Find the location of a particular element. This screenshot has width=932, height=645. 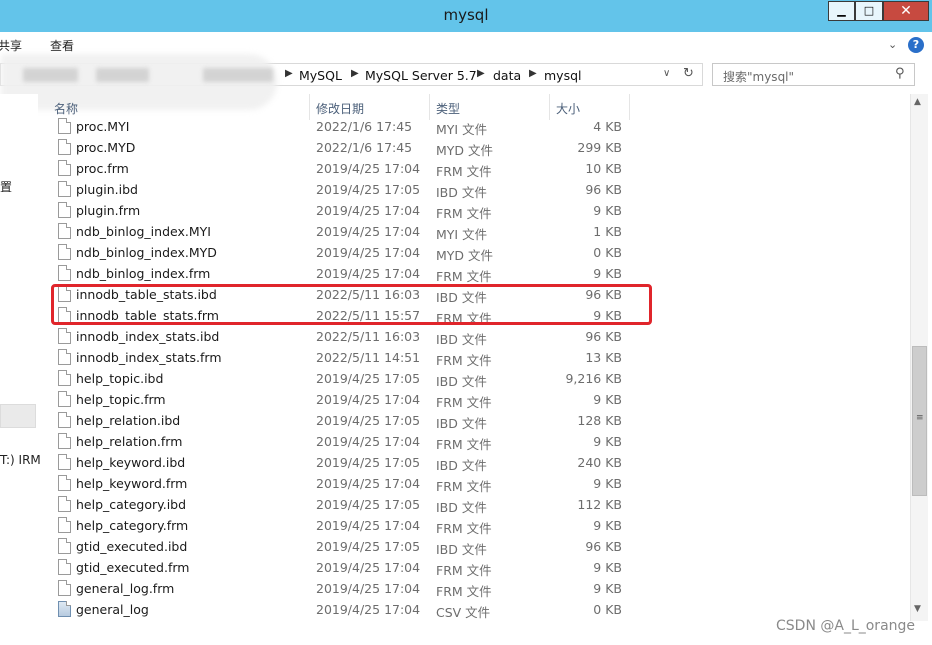

file-size: 240 KB is located at coordinates (599, 462).